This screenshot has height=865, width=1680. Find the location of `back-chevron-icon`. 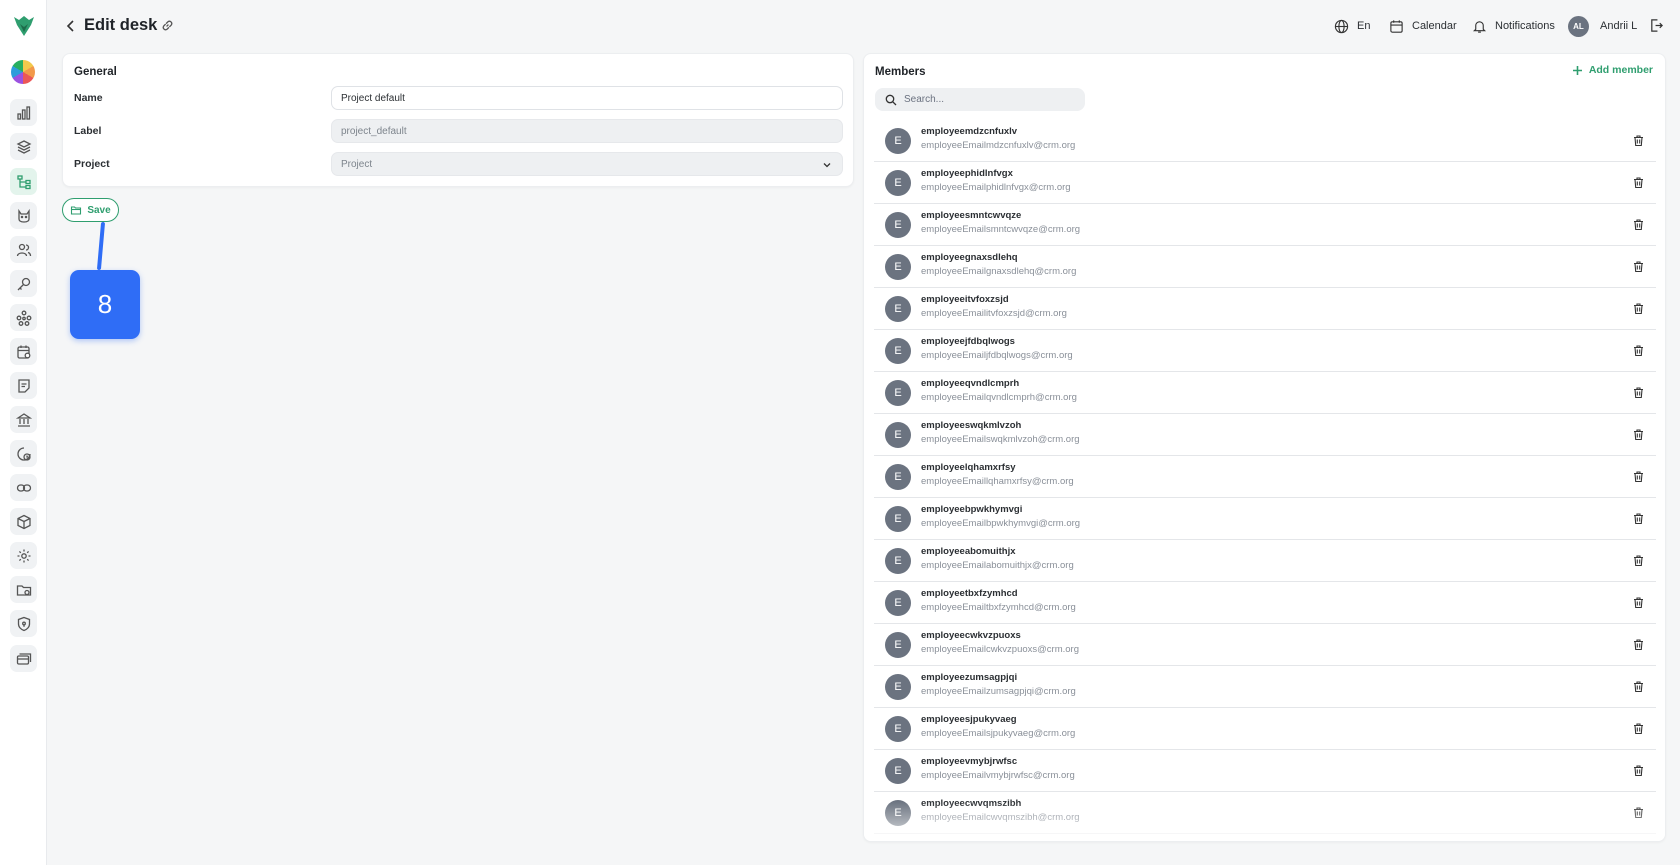

back-chevron-icon is located at coordinates (71, 26).